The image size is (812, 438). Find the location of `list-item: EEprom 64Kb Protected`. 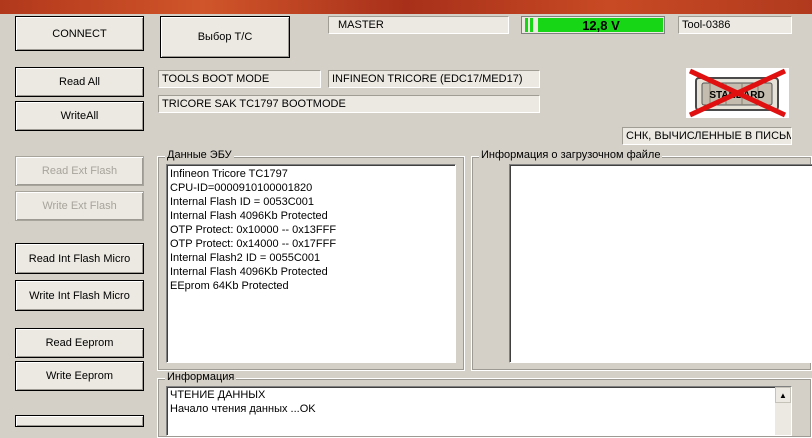

list-item: EEprom 64Kb Protected is located at coordinates (229, 286).